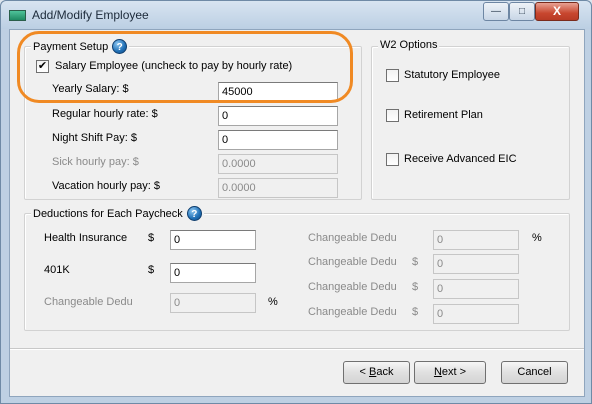 This screenshot has height=404, width=592. I want to click on k401-input: 0, so click(213, 273).